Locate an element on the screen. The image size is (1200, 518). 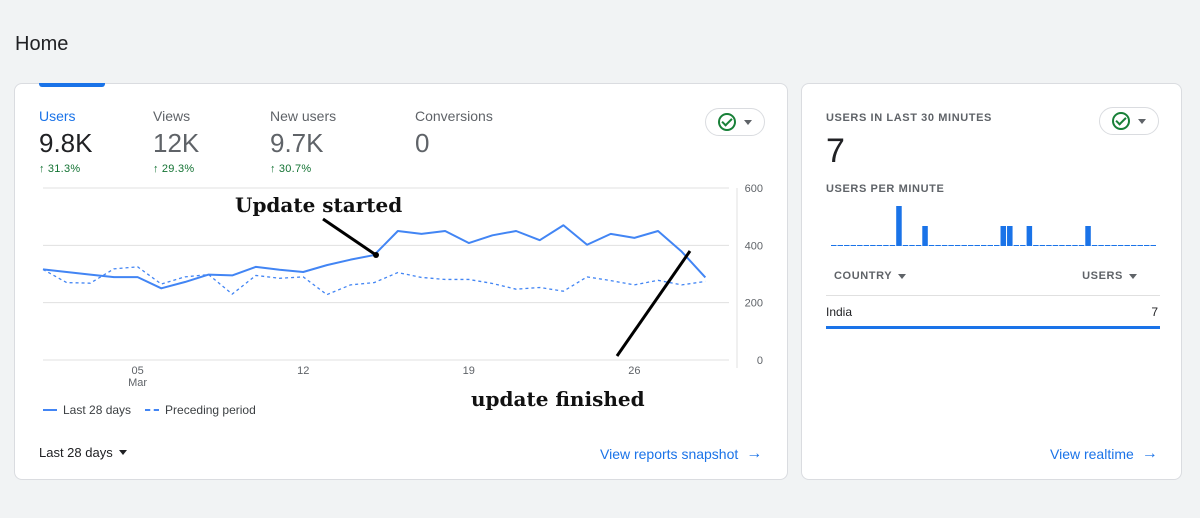
users-column-header: USERS is located at coordinates (1109, 276).